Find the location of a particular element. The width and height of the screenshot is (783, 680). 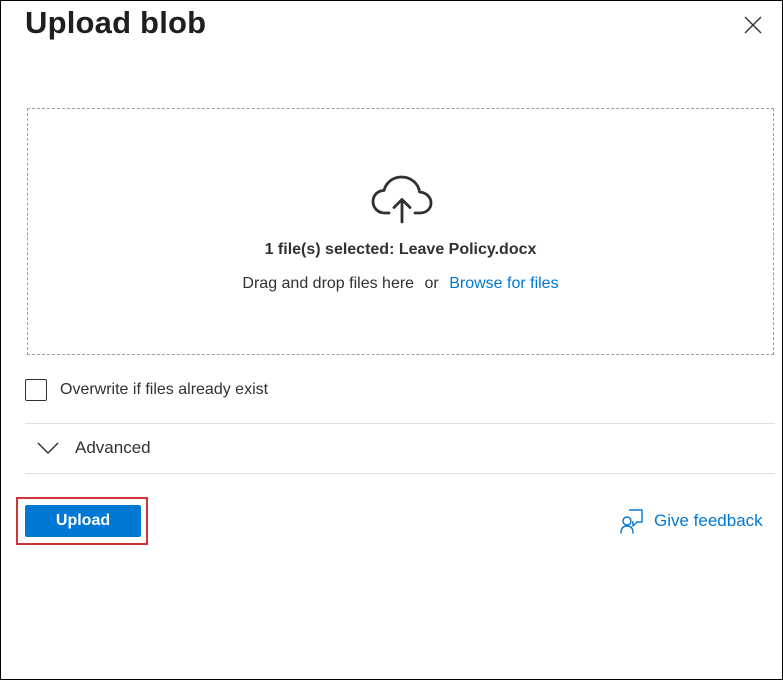

overwrite-option: Overwrite if files already exist is located at coordinates (146, 390).